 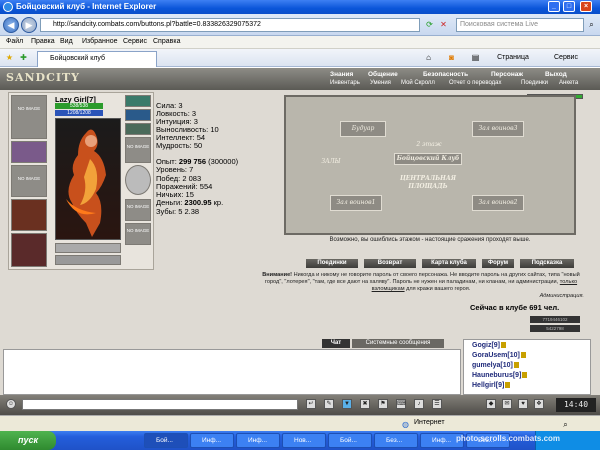 I want to click on nav-exit: Выход, so click(x=556, y=74).